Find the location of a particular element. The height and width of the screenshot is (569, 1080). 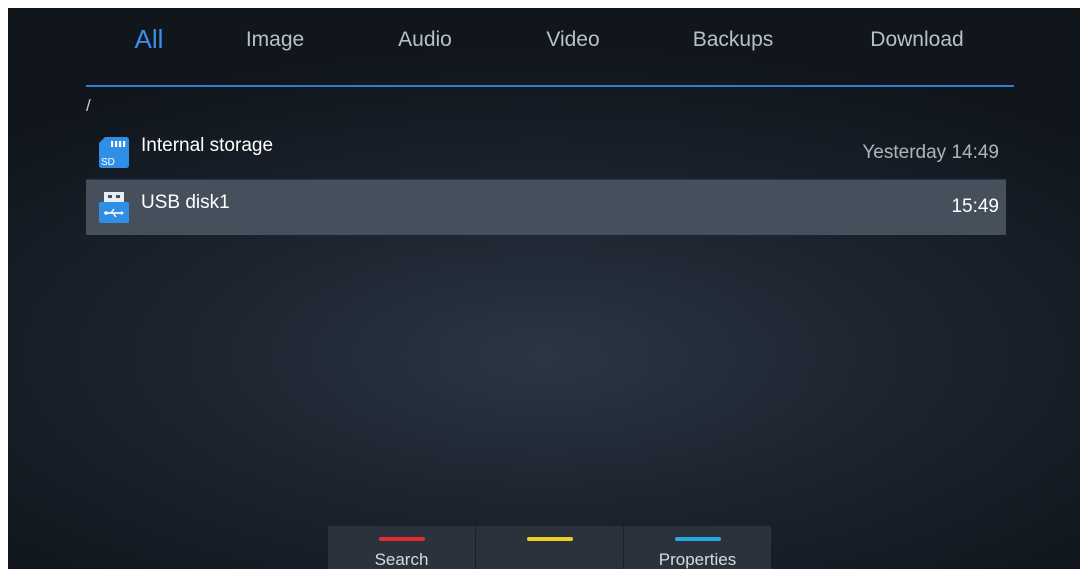

current-path: / is located at coordinates (88, 105).